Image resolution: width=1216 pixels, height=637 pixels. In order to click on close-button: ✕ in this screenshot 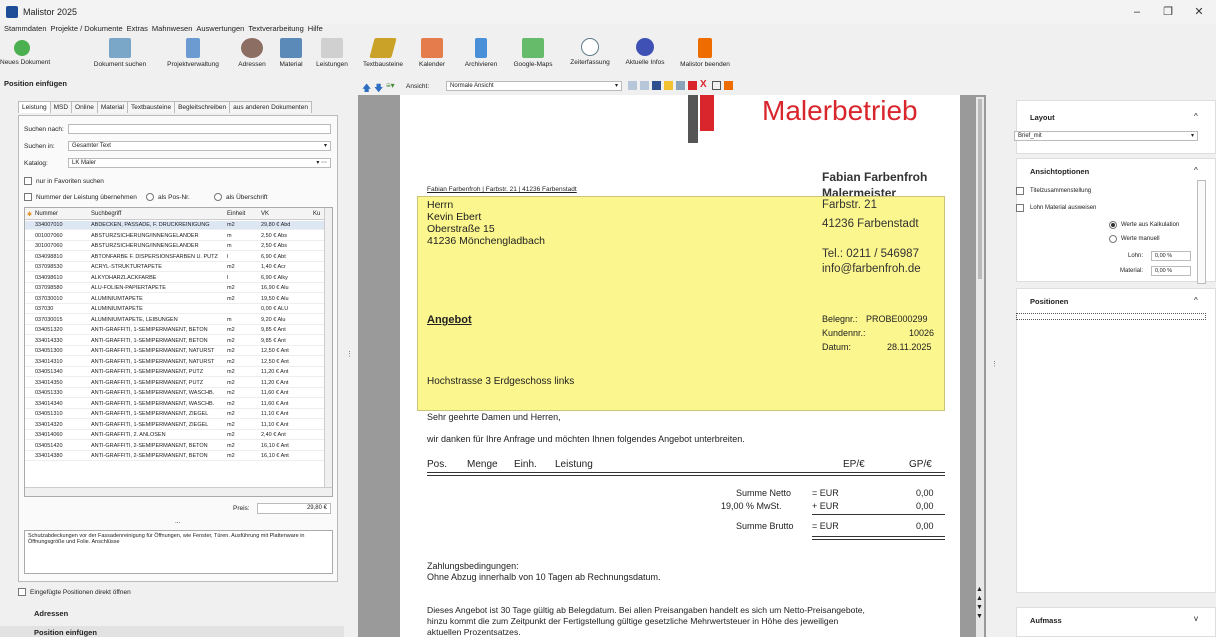, I will do `click(1199, 12)`.